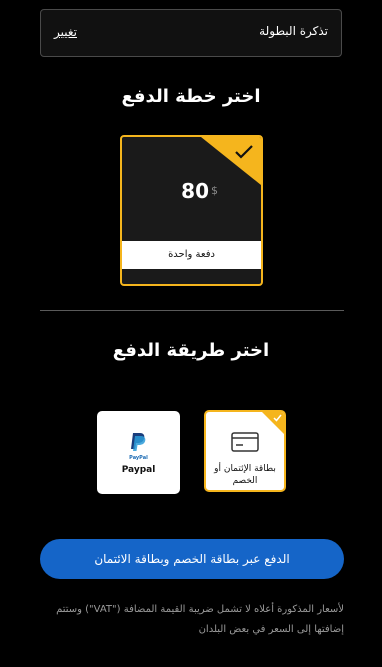 The width and height of the screenshot is (382, 667). Describe the element at coordinates (138, 442) in the screenshot. I see `paypal-logo-icon` at that location.